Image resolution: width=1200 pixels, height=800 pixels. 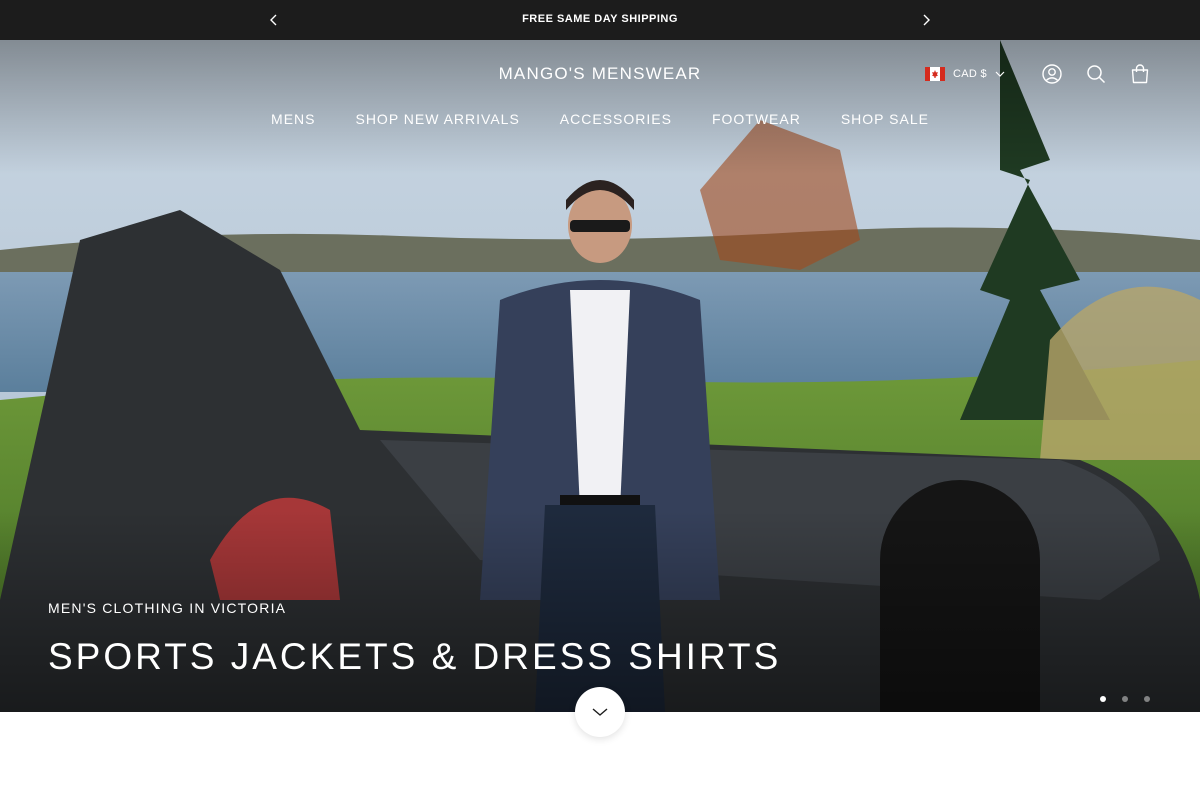 I want to click on announcement-bar: FREE SAME DAY SHIPPING, so click(x=600, y=20).